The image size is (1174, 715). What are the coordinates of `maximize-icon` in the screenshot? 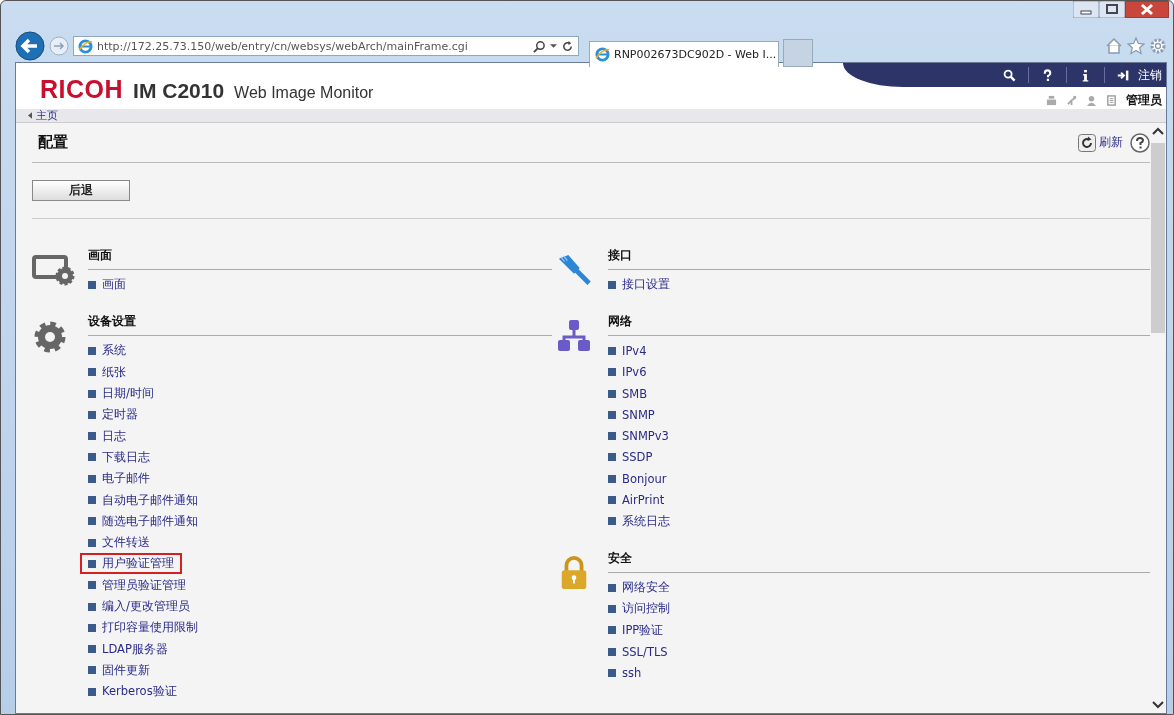 It's located at (1112, 9).